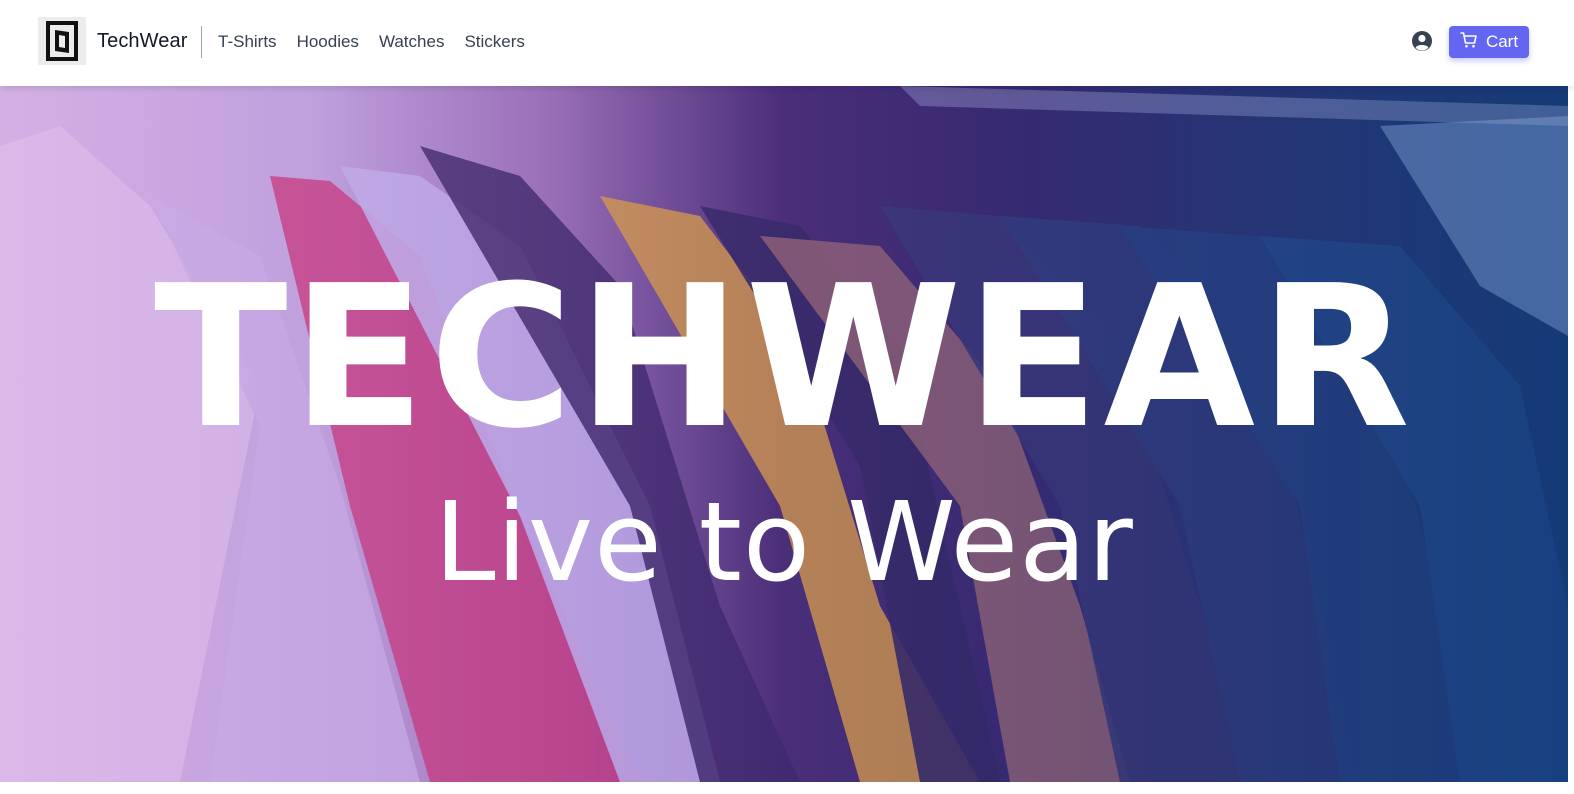  Describe the element at coordinates (1469, 42) in the screenshot. I see `shopping-cart-icon` at that location.